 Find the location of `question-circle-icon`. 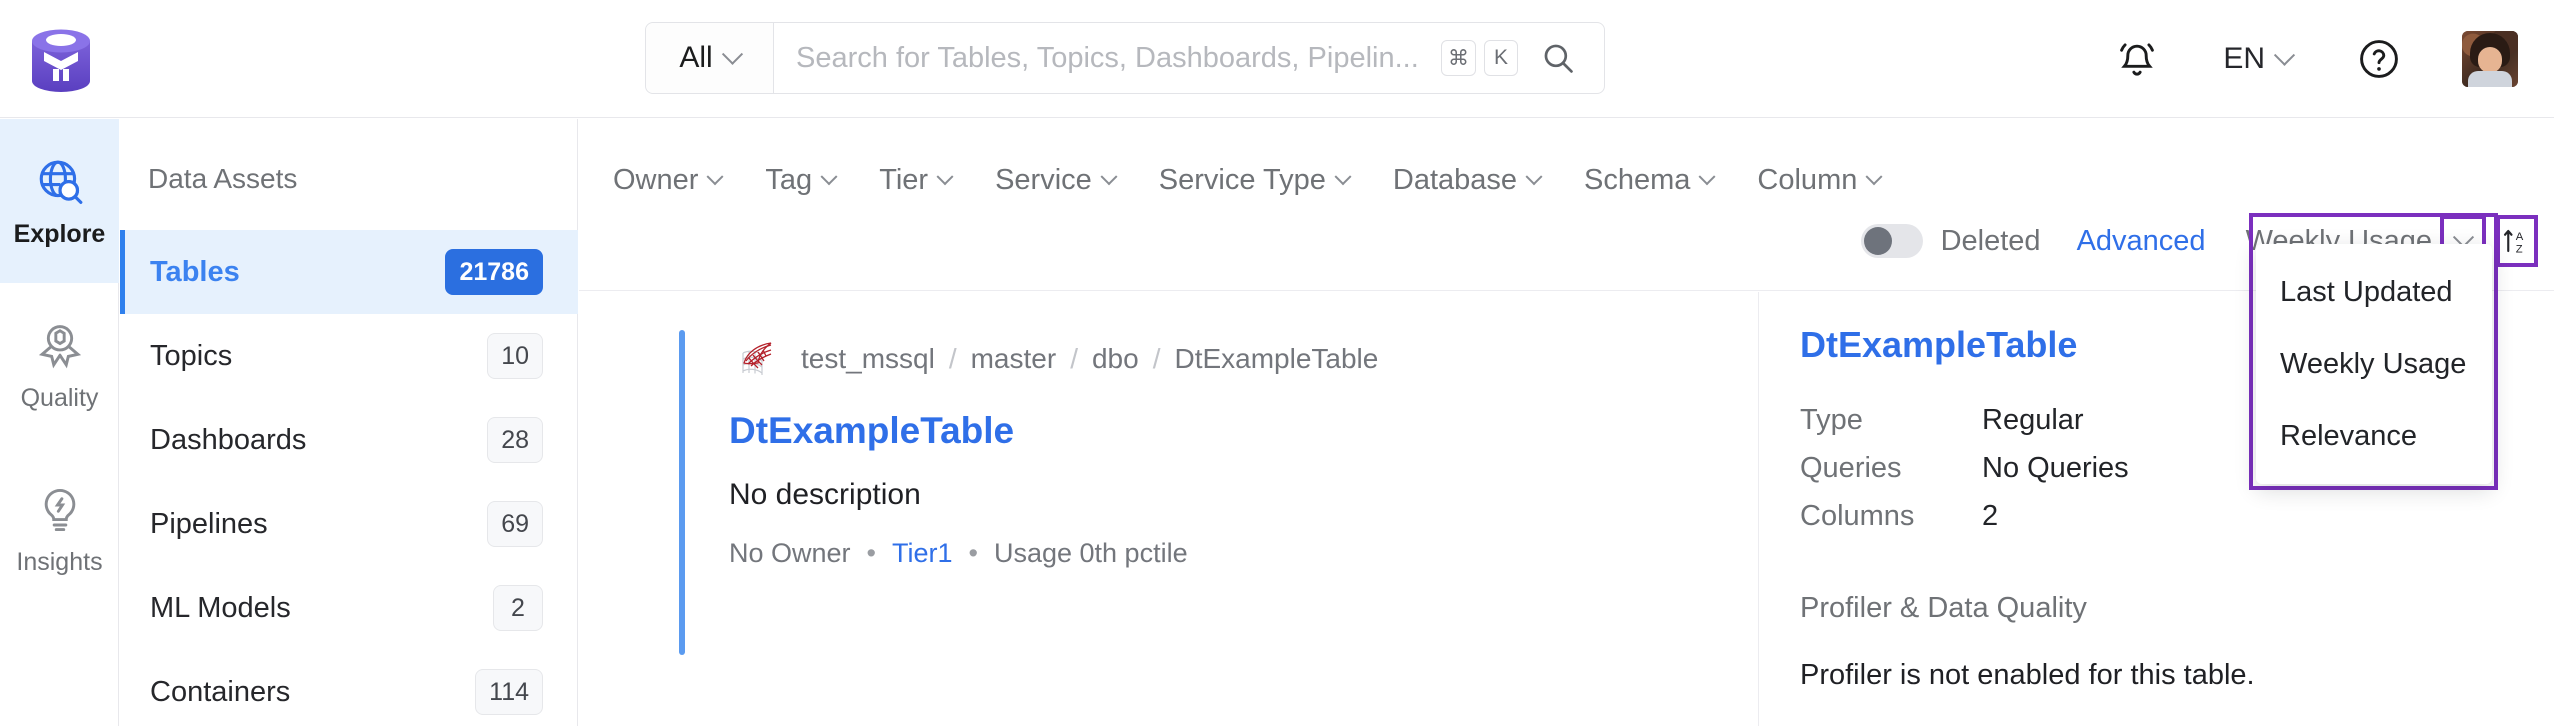

question-circle-icon is located at coordinates (2379, 59).